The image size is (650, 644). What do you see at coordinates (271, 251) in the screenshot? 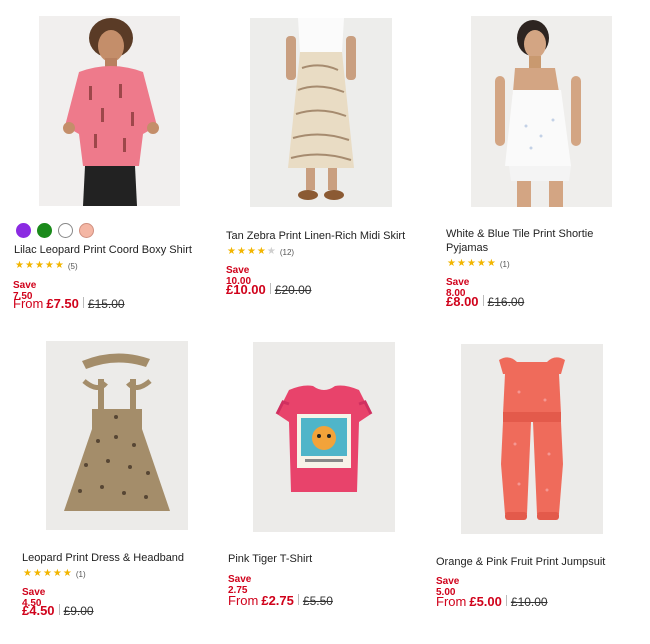
I see `star-empty-icon: ★` at bounding box center [271, 251].